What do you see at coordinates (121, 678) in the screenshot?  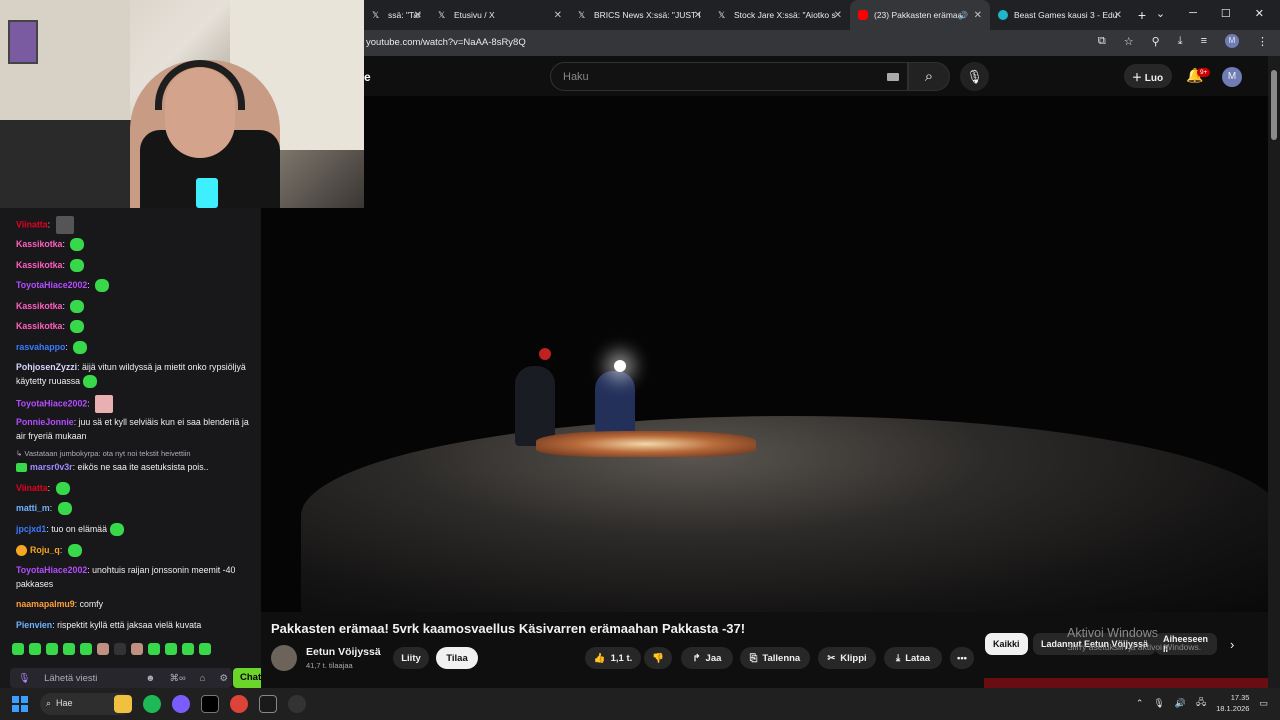 I see `chat-input: 🎙 Lähetä viesti ☻ ⌘∞ ⌂ ⚙` at bounding box center [121, 678].